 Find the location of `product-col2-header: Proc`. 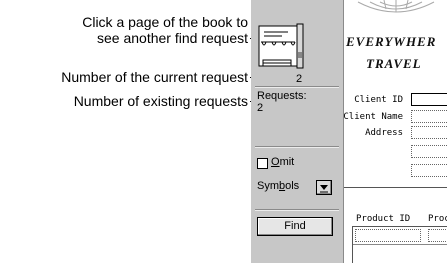

product-col2-header: Proc is located at coordinates (437, 219).